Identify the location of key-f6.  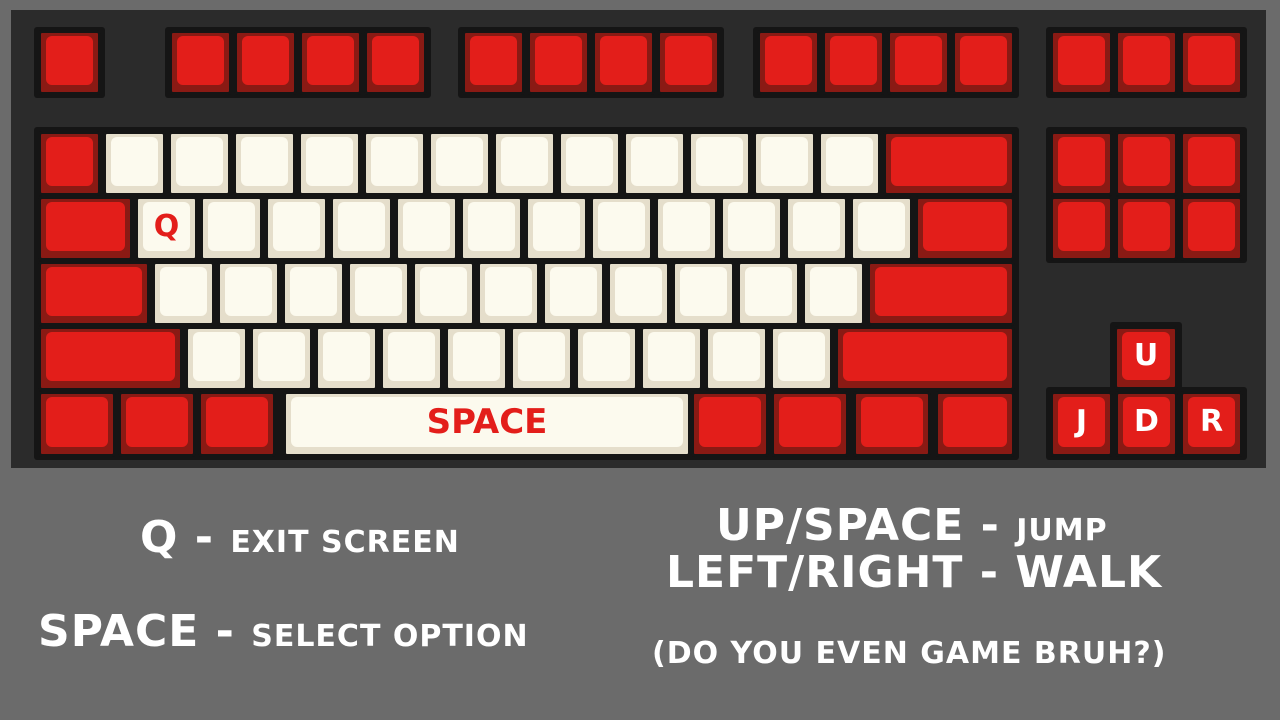
(558, 62).